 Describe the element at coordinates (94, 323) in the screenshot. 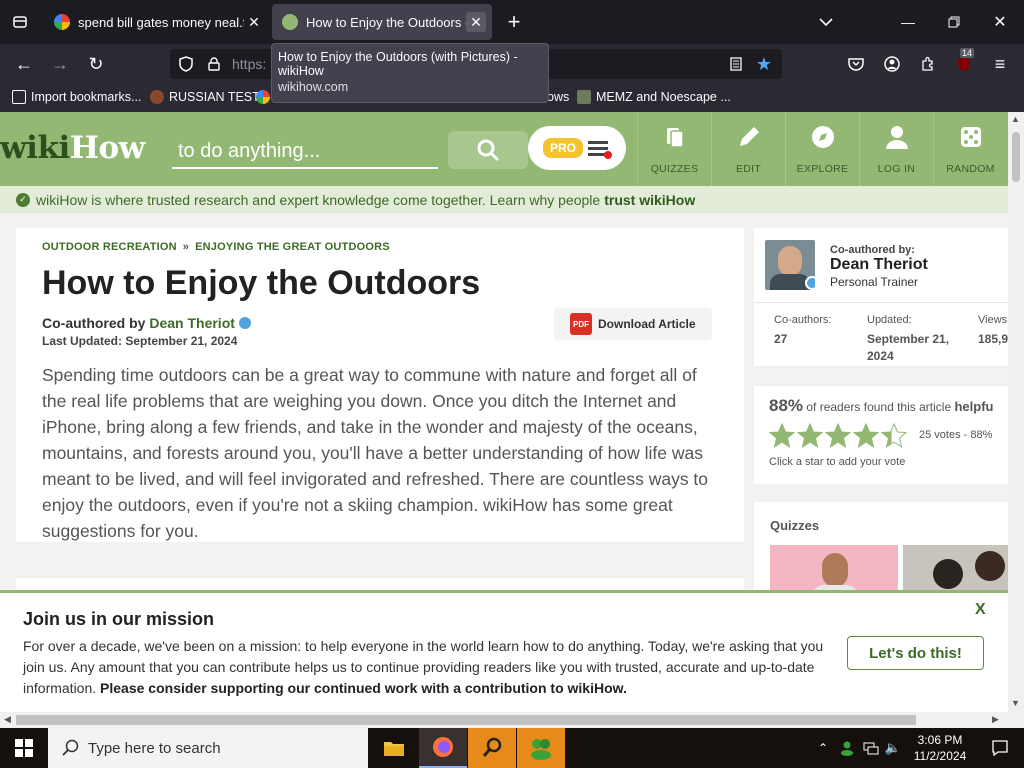

I see `coauthor-prefix: Co-authored by` at that location.